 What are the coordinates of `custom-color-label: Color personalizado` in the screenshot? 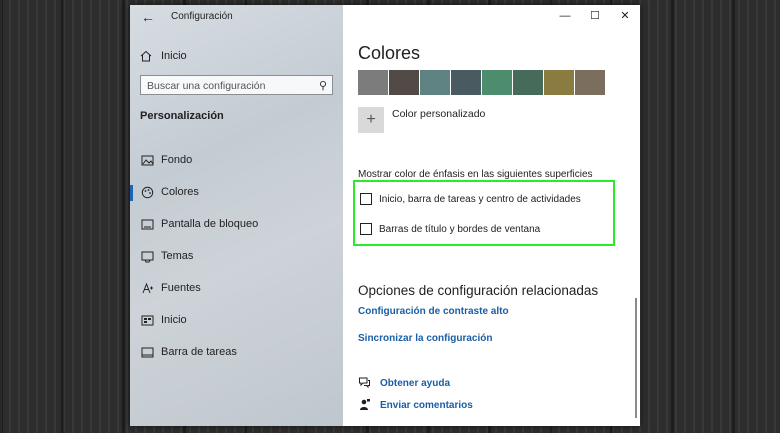 It's located at (439, 114).